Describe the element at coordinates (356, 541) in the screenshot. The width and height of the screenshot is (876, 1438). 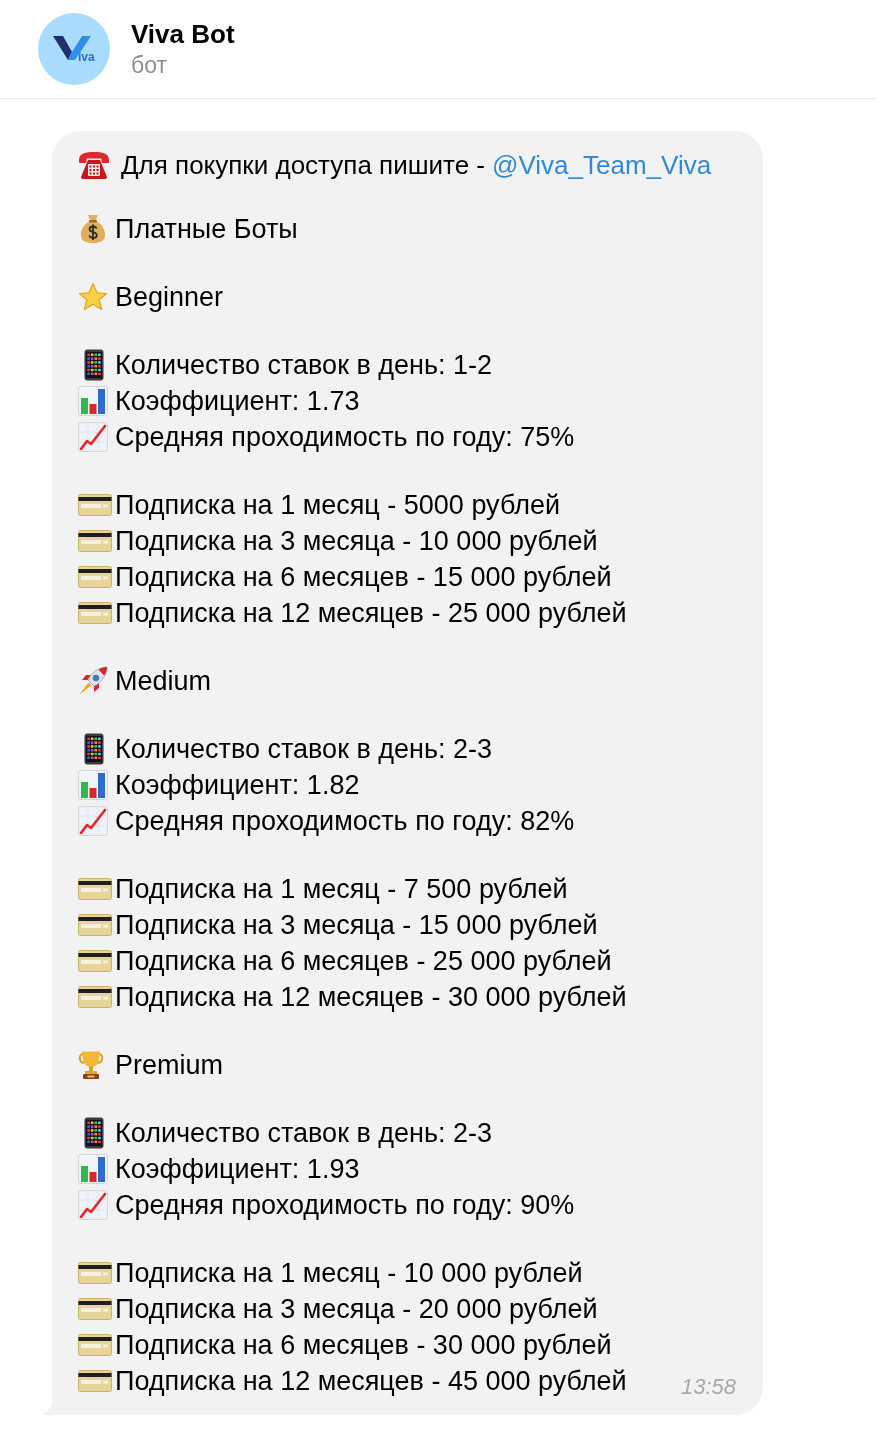
I see `subscription-text: Подписка на 3 месяца - 10 000 рублей` at that location.